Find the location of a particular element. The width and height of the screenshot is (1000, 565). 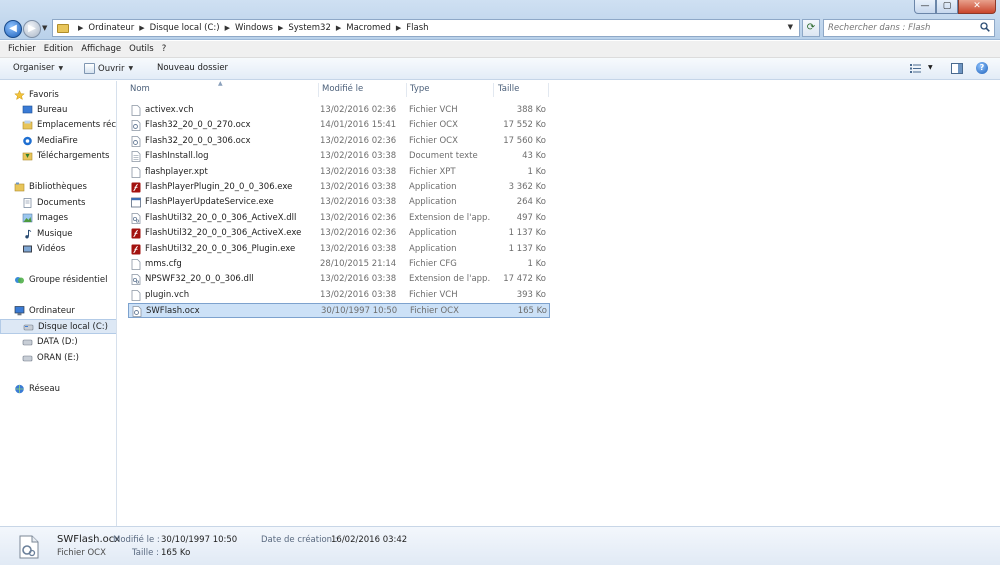

breadcrumb-disque-local: Disque local (C:) is located at coordinates (185, 28).